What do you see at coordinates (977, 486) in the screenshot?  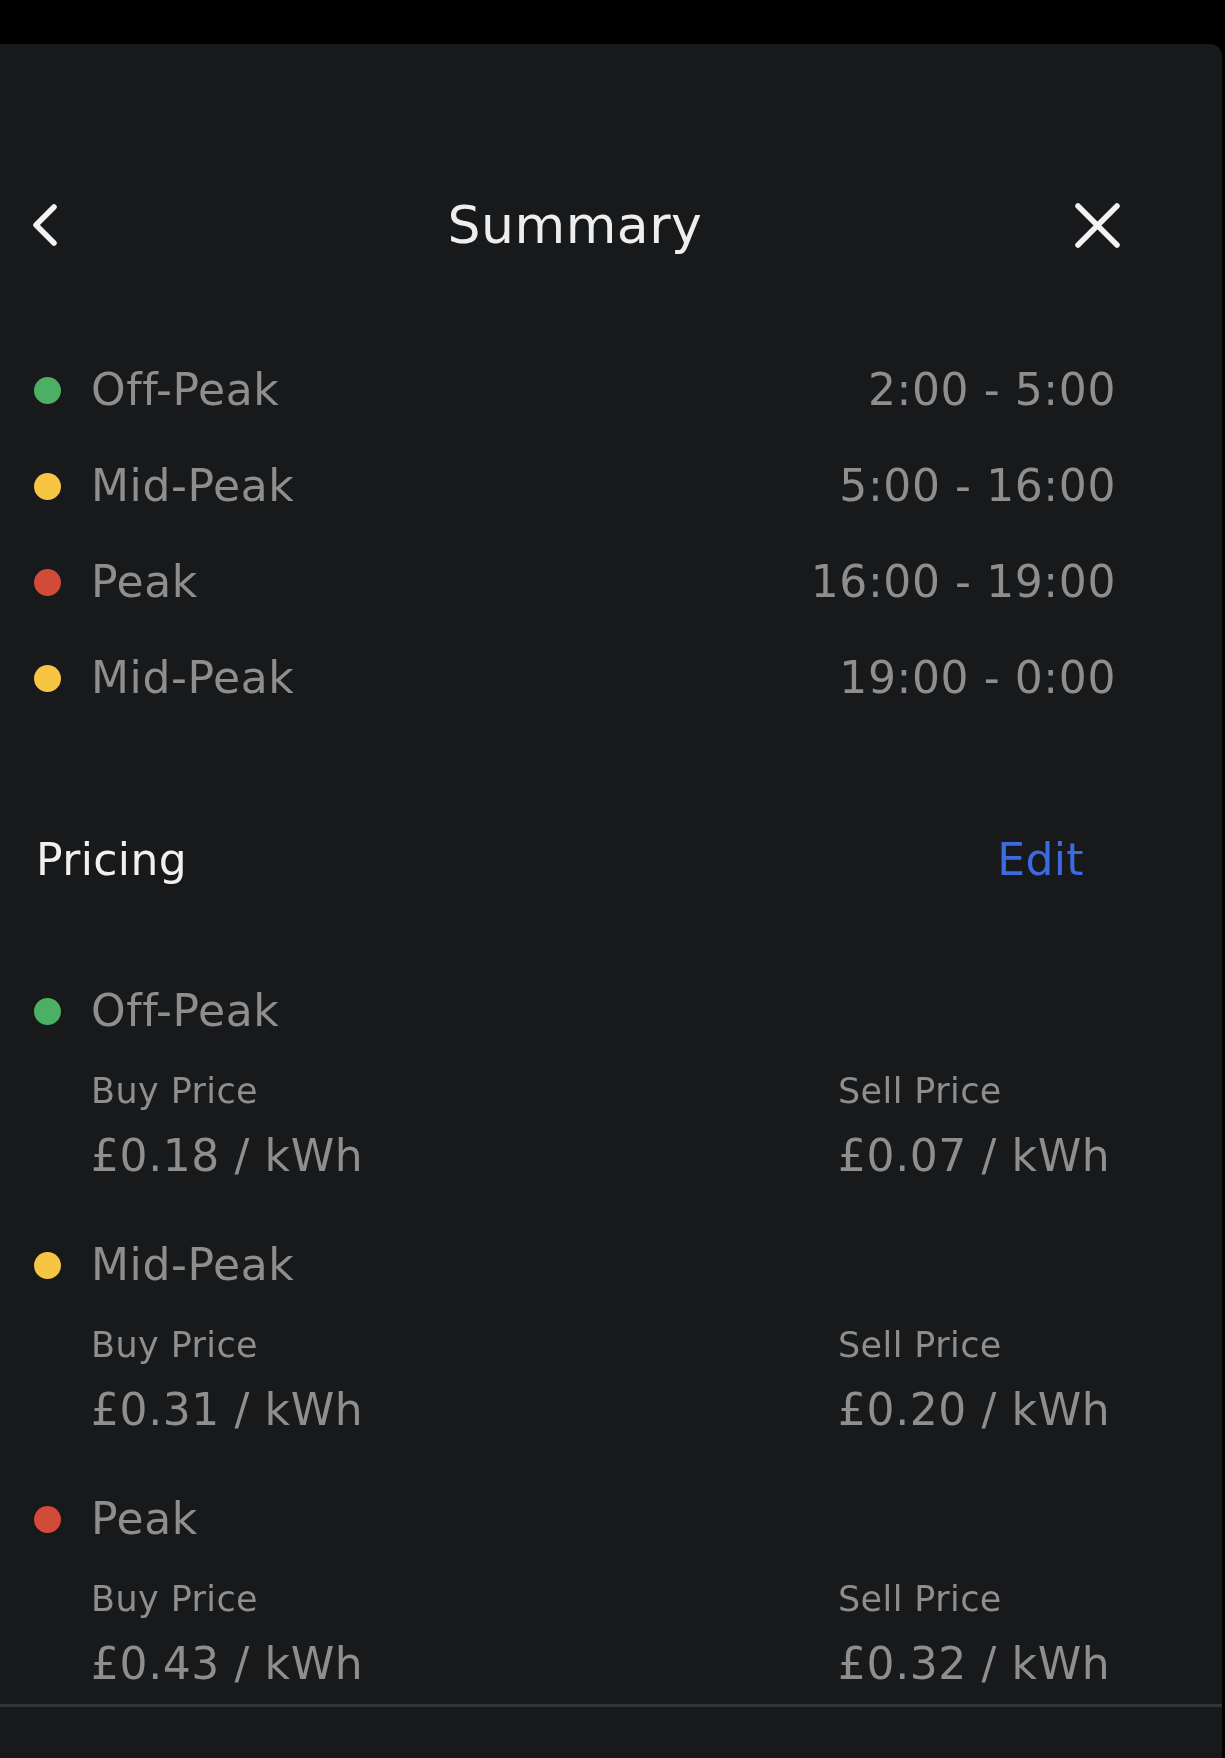 I see `time-range: 5:00 - 16:00` at bounding box center [977, 486].